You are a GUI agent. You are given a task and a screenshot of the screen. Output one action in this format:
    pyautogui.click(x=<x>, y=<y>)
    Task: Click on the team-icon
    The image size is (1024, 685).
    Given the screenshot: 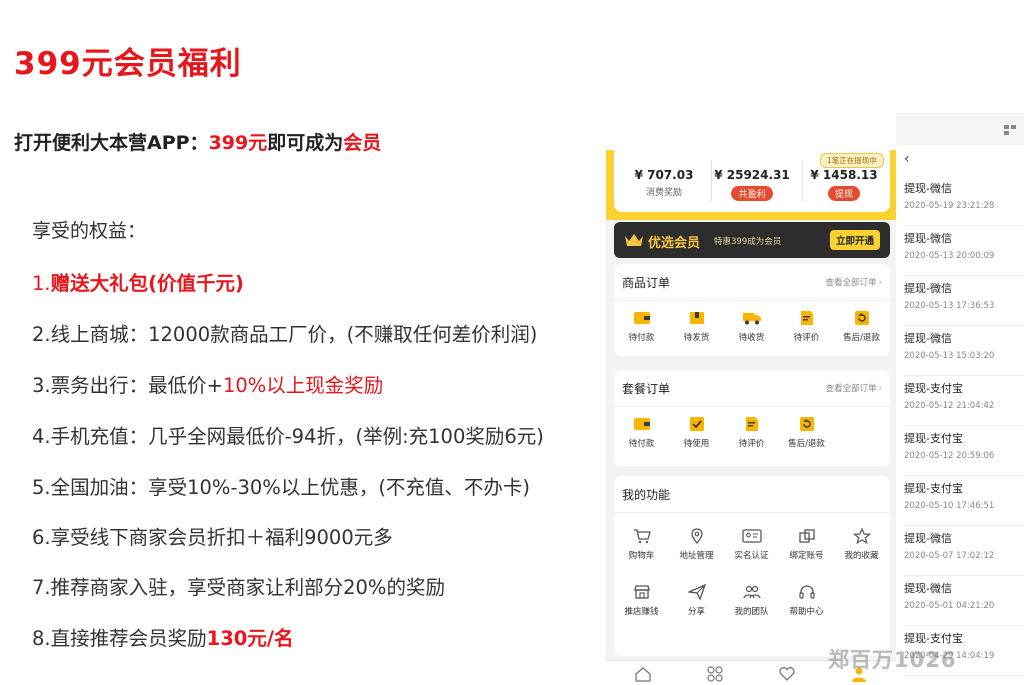 What is the action you would take?
    pyautogui.click(x=751, y=592)
    